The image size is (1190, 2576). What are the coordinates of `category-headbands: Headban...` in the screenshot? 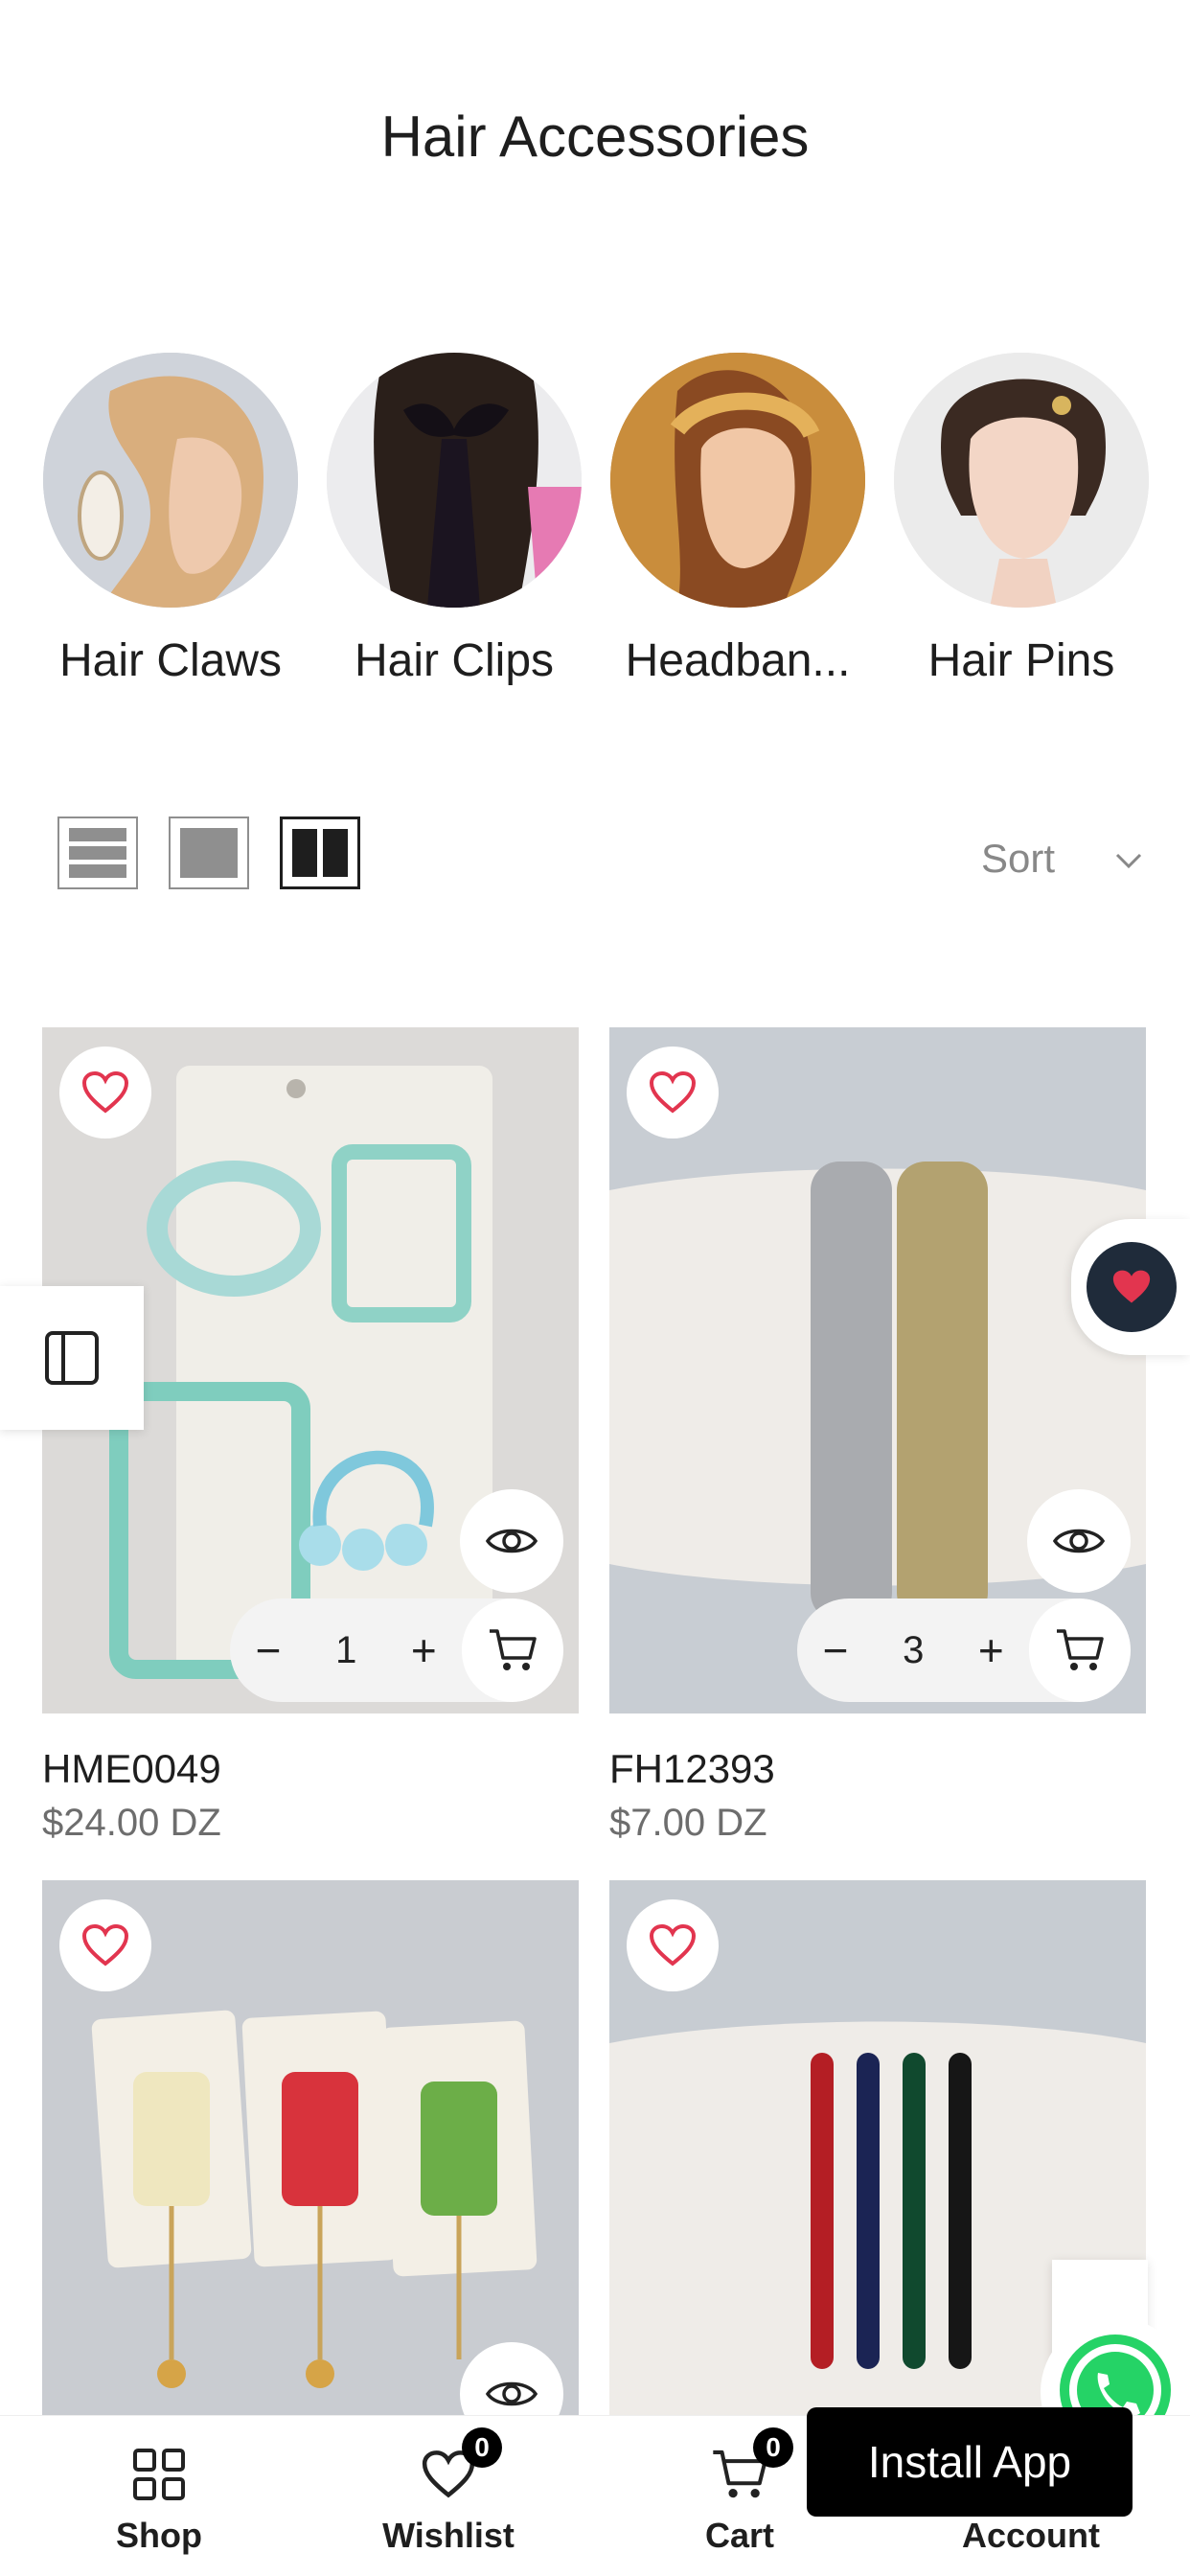 It's located at (738, 520).